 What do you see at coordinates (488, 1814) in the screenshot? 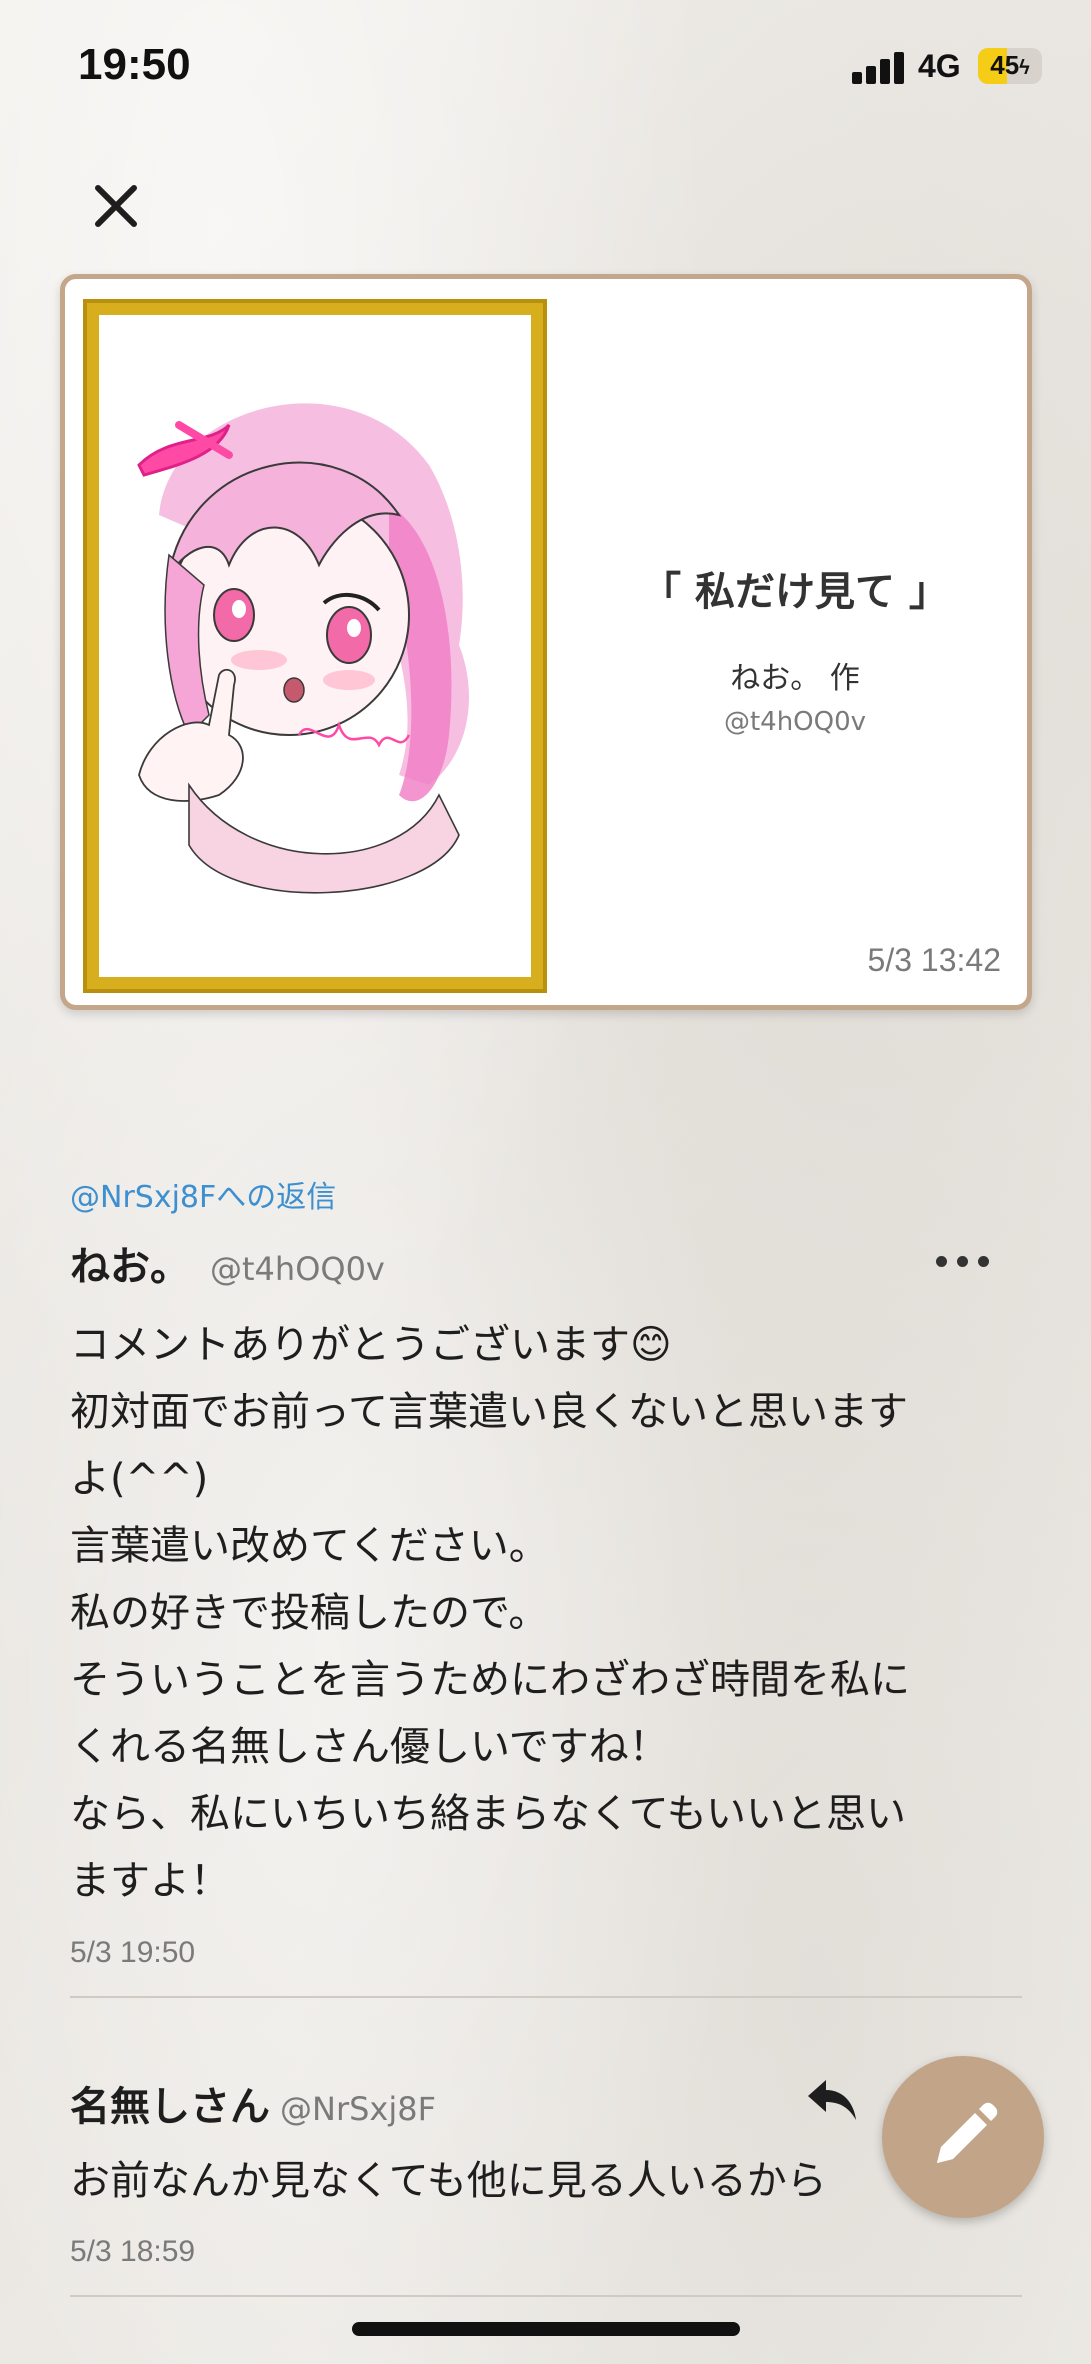
I see `comment-line: なら、私にいちいち絡まらなくてもいいと思い` at bounding box center [488, 1814].